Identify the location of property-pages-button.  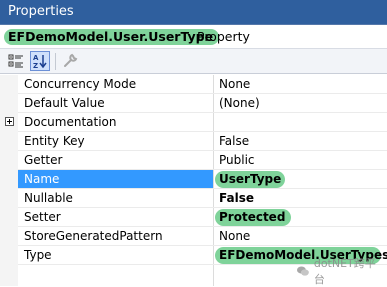
(70, 61).